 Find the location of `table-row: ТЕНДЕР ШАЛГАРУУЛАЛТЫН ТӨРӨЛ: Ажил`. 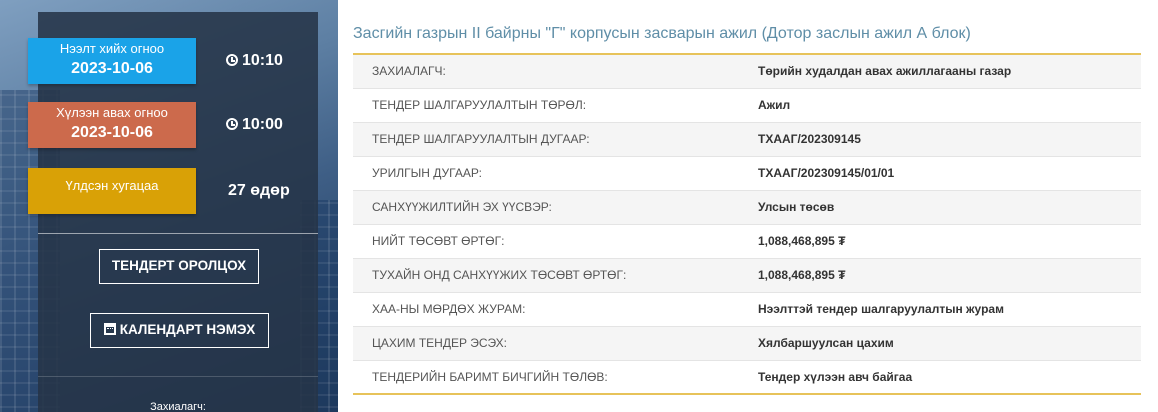

table-row: ТЕНДЕР ШАЛГАРУУЛАЛТЫН ТӨРӨЛ: Ажил is located at coordinates (747, 105).